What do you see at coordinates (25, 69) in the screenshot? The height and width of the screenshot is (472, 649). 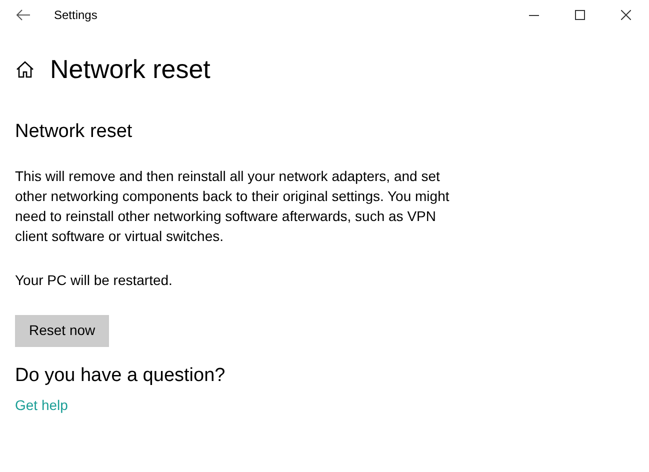 I see `home-icon` at bounding box center [25, 69].